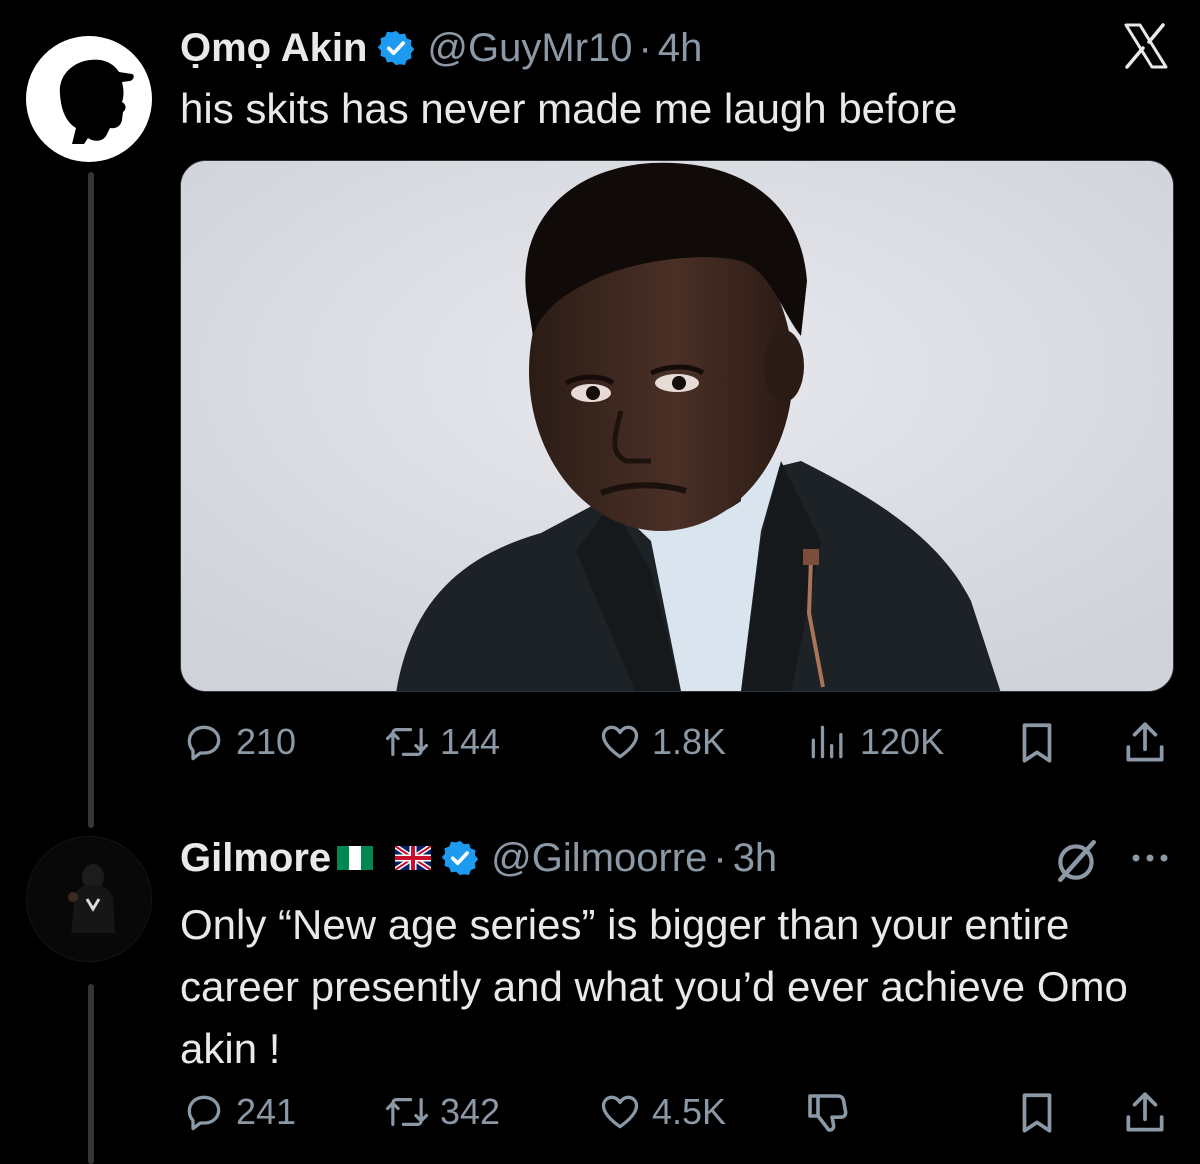 The height and width of the screenshot is (1164, 1200). I want to click on reply-count: 241, so click(266, 1111).